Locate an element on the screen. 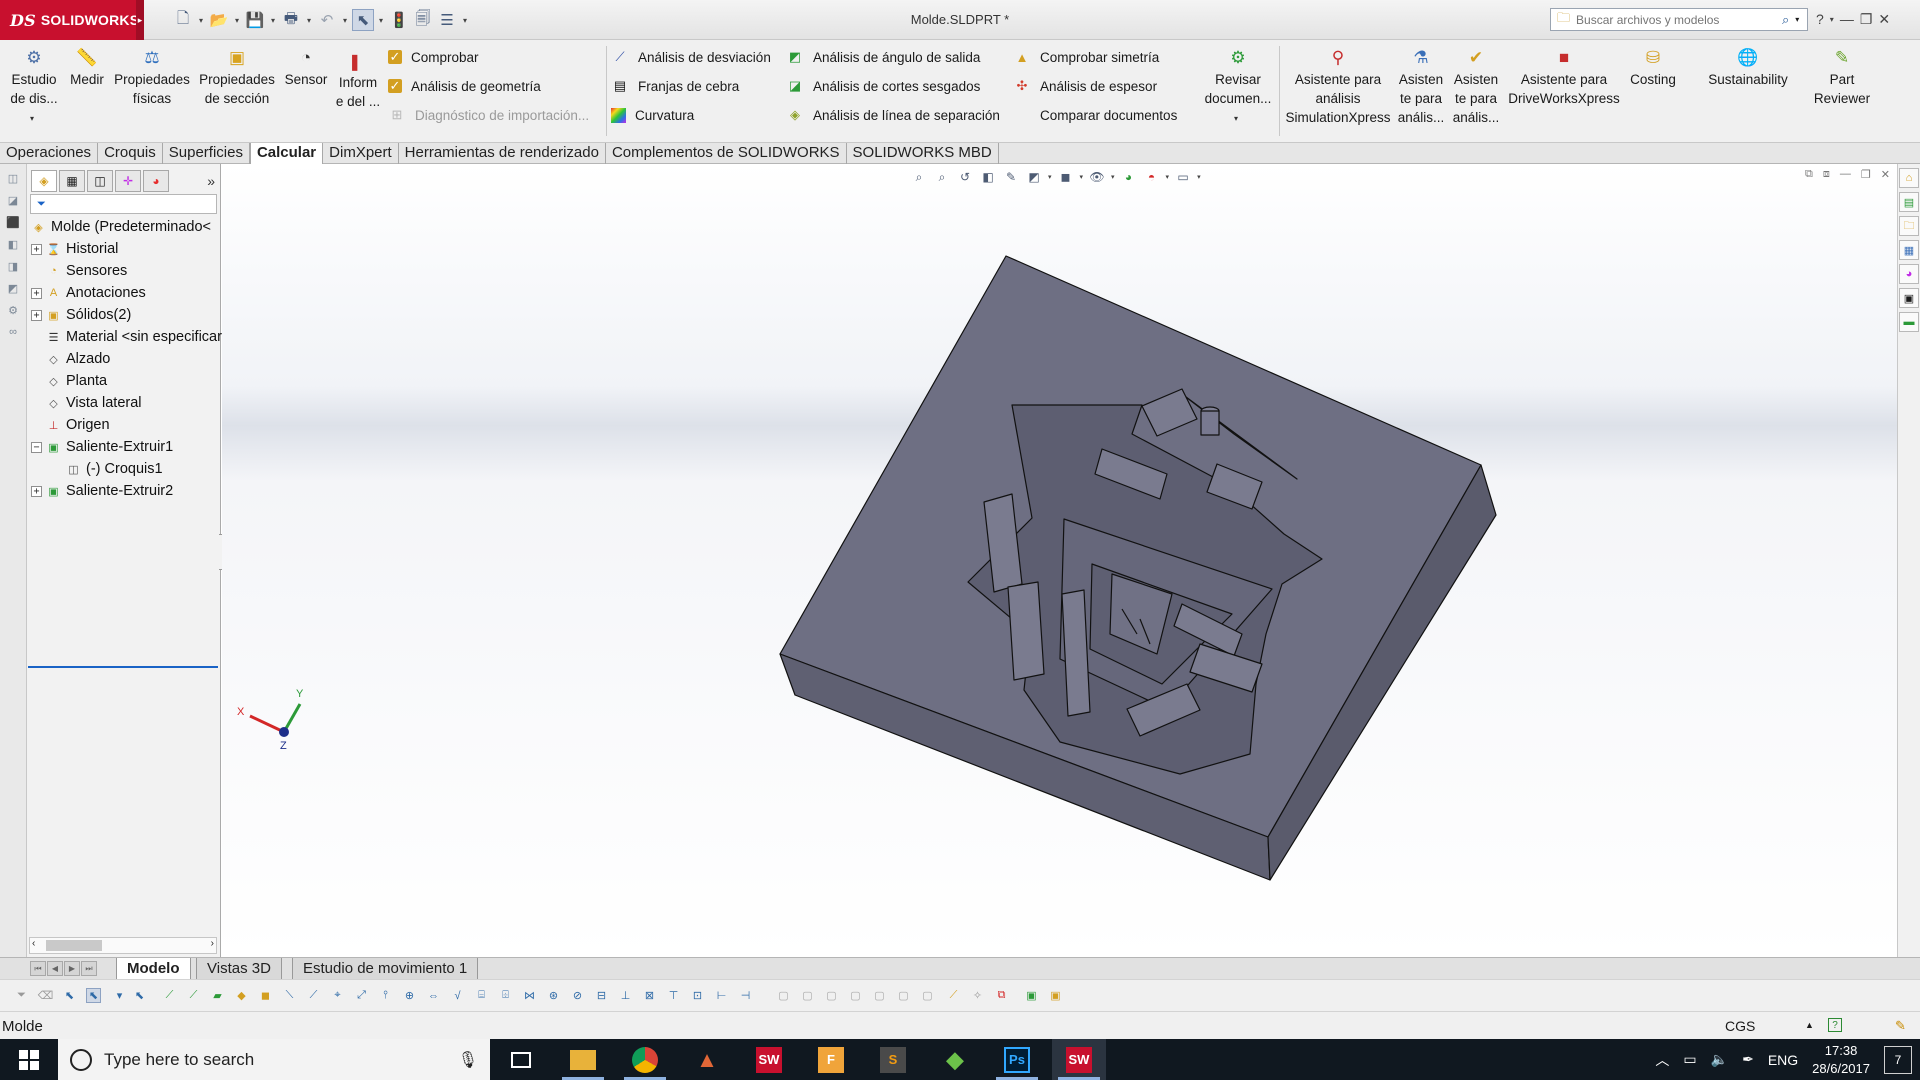 This screenshot has width=1920, height=1080. solidworks-forum-icon: ▬ is located at coordinates (1909, 322).